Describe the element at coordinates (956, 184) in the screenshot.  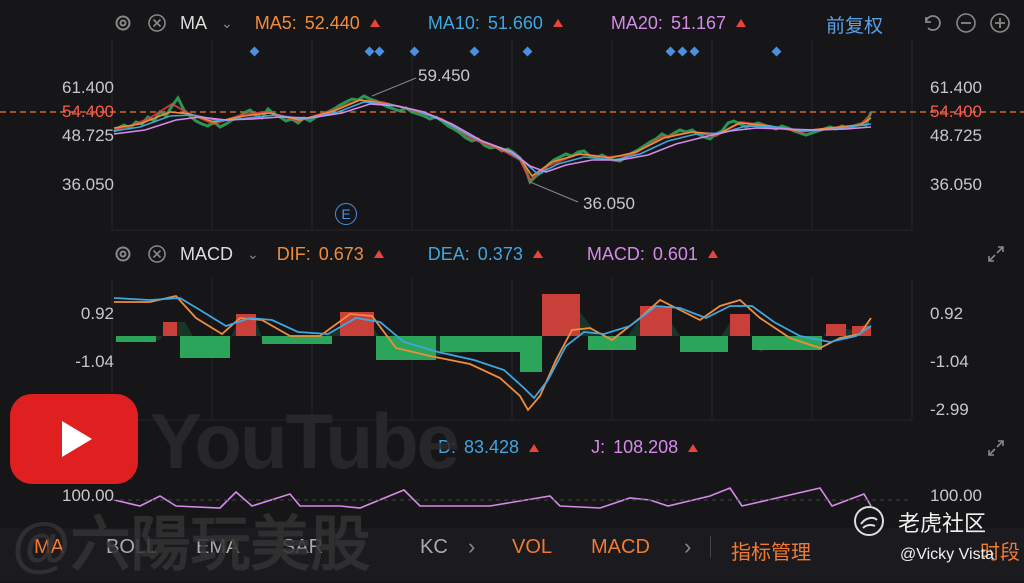
I see `axis-right-tick: 36.050` at that location.